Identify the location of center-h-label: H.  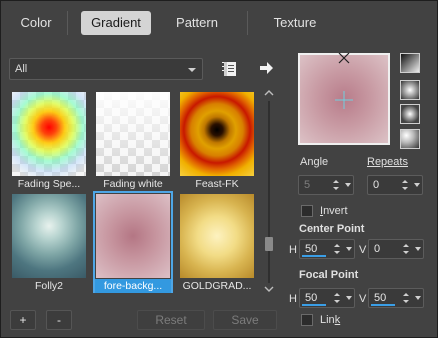
(293, 250).